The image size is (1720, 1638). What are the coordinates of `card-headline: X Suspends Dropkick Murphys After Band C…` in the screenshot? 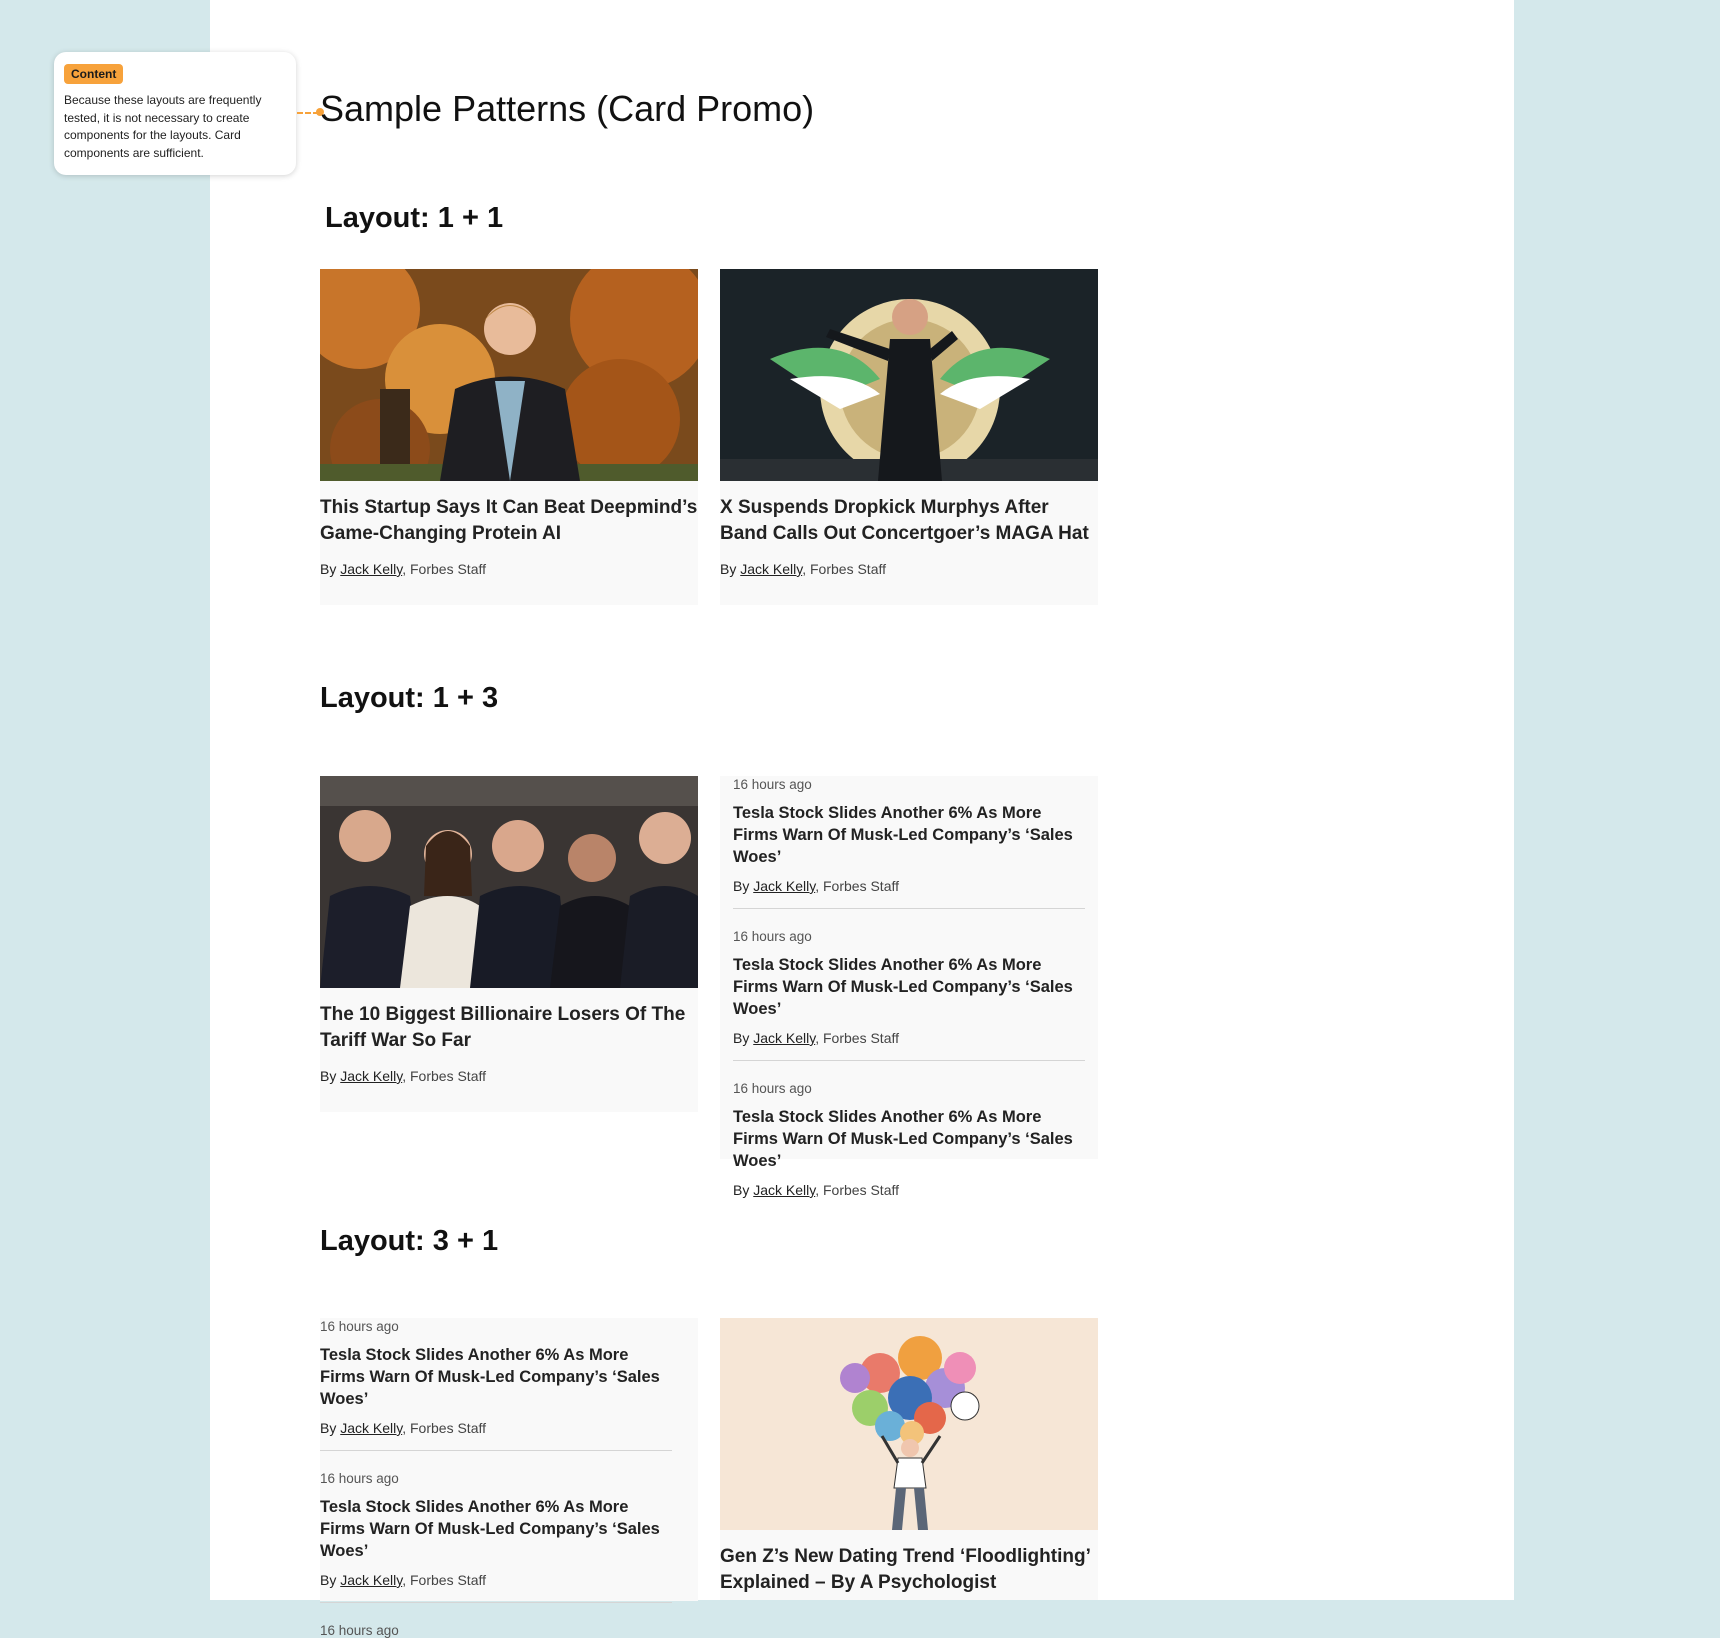 It's located at (909, 521).